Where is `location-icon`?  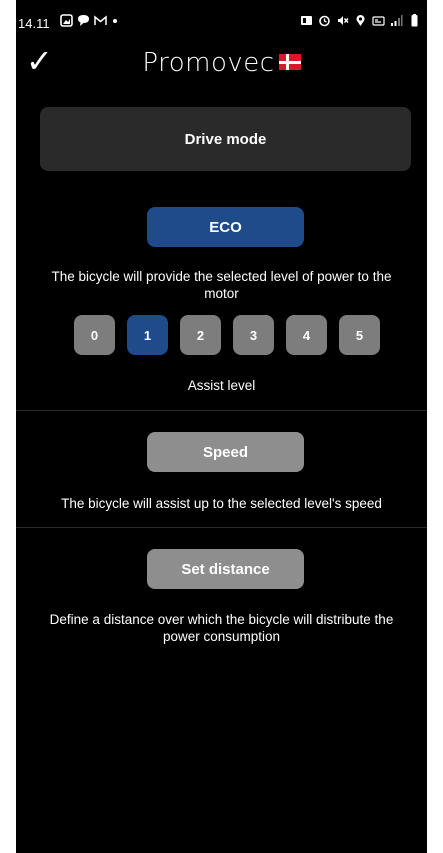
location-icon is located at coordinates (360, 20).